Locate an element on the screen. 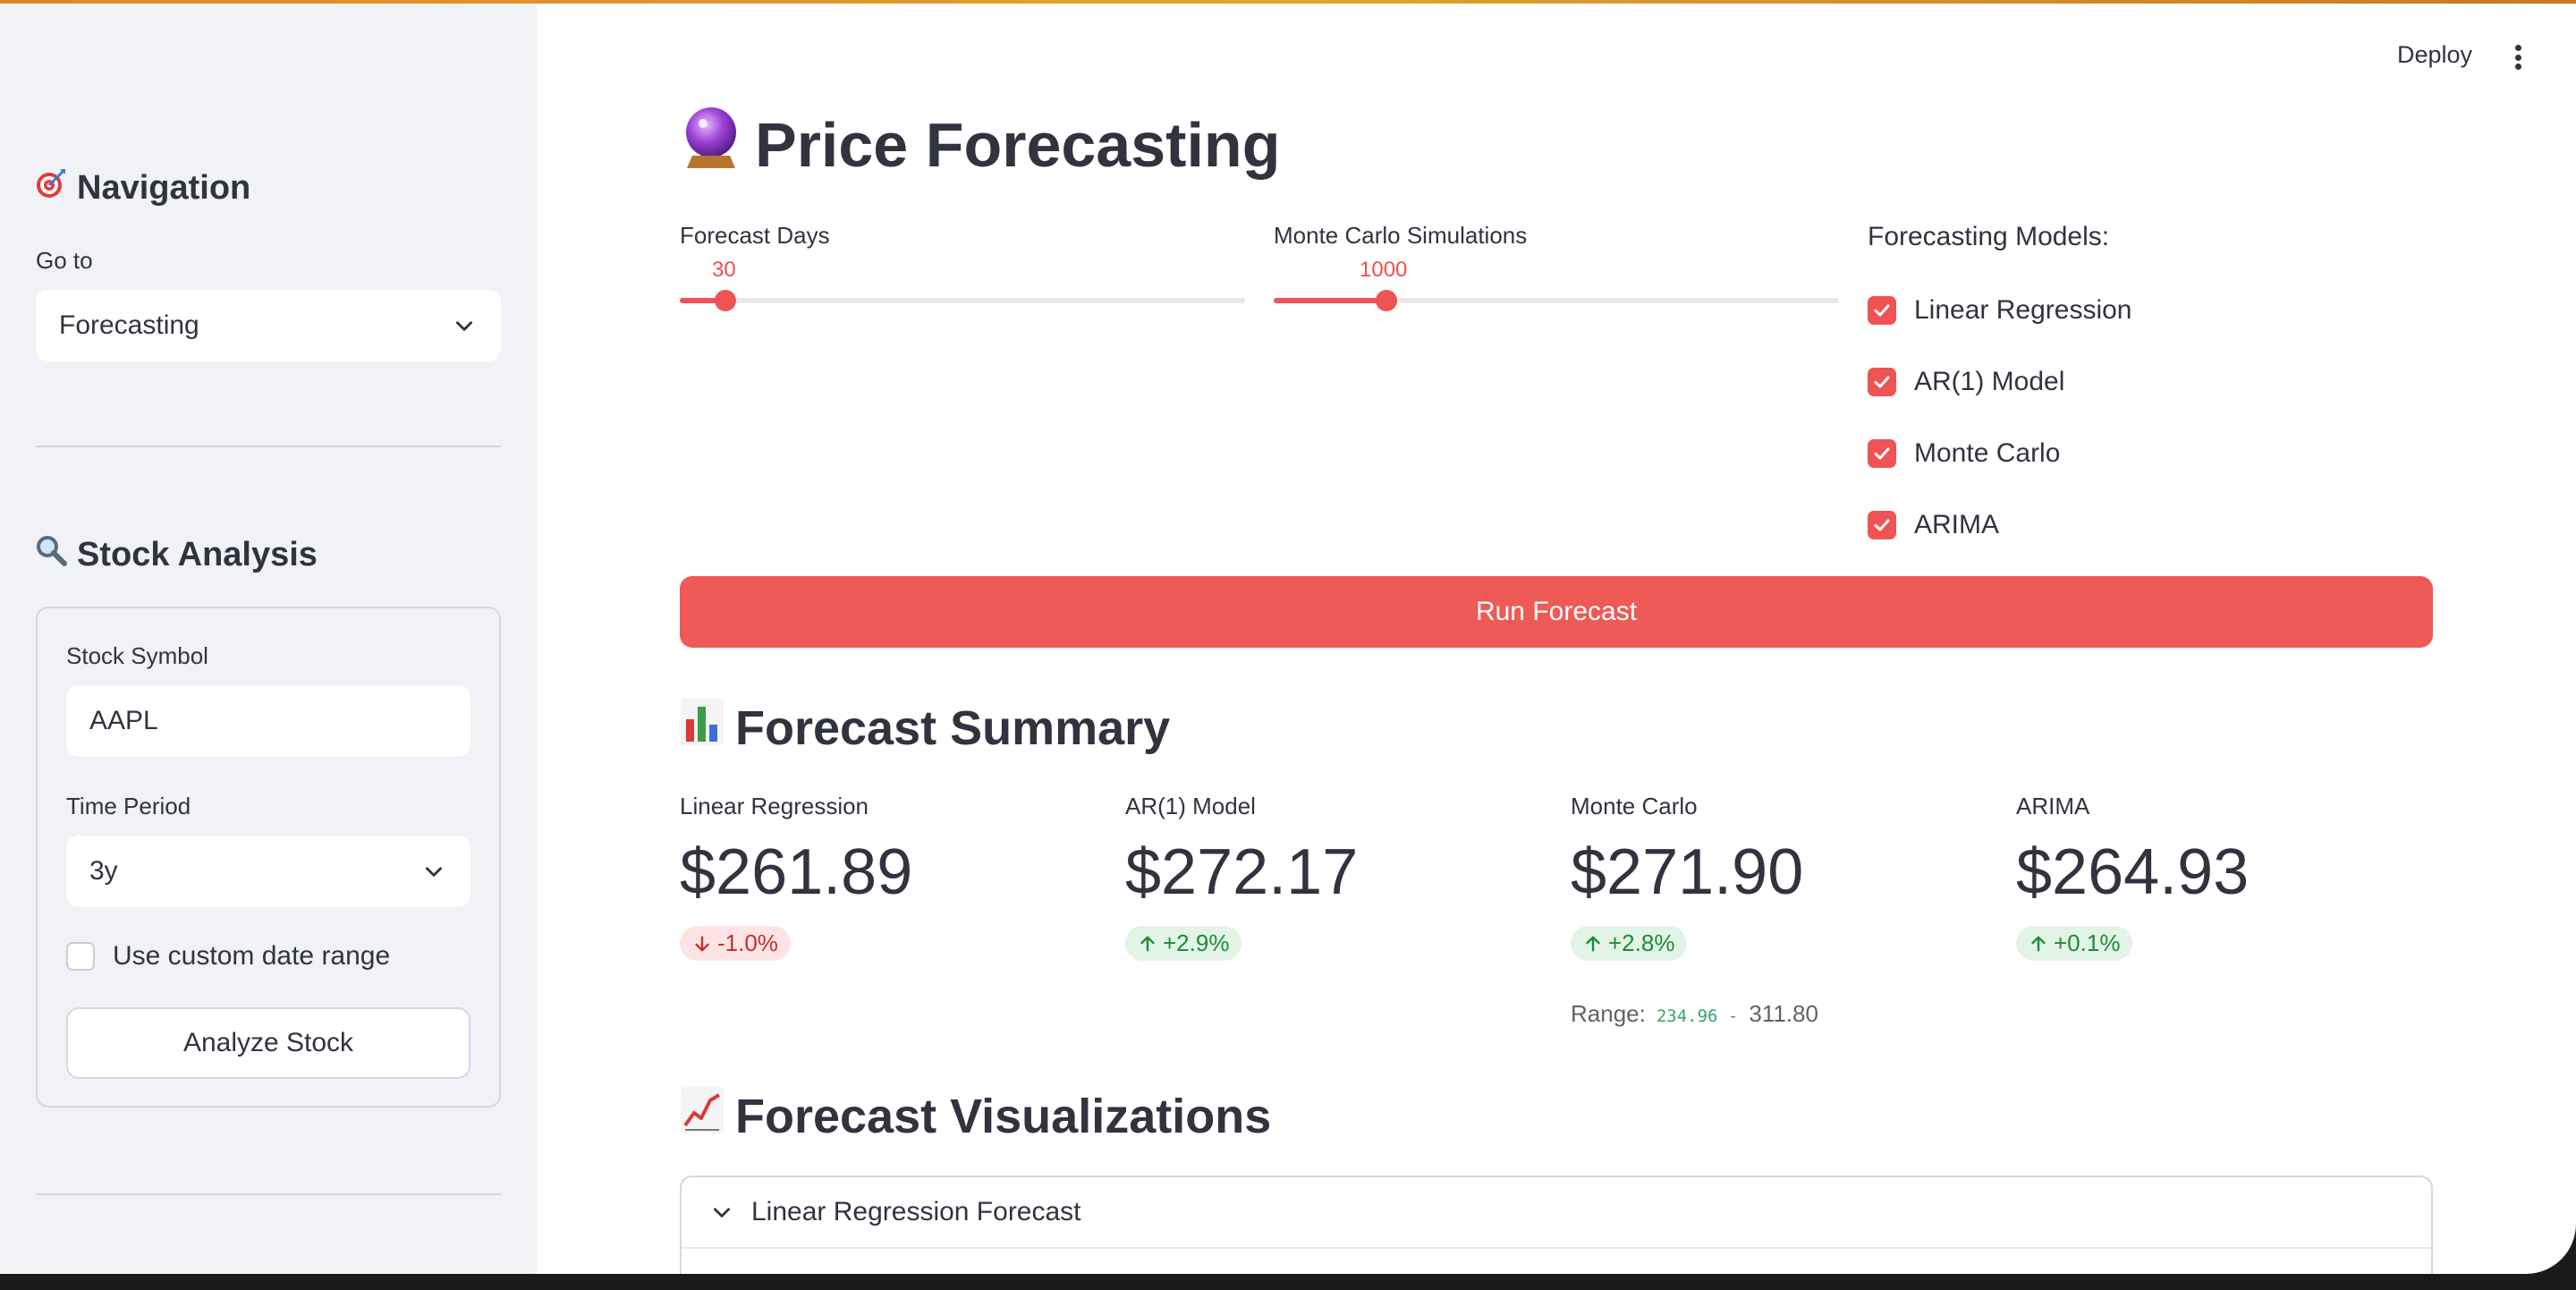 The image size is (2576, 1290). target-icon is located at coordinates (51, 187).